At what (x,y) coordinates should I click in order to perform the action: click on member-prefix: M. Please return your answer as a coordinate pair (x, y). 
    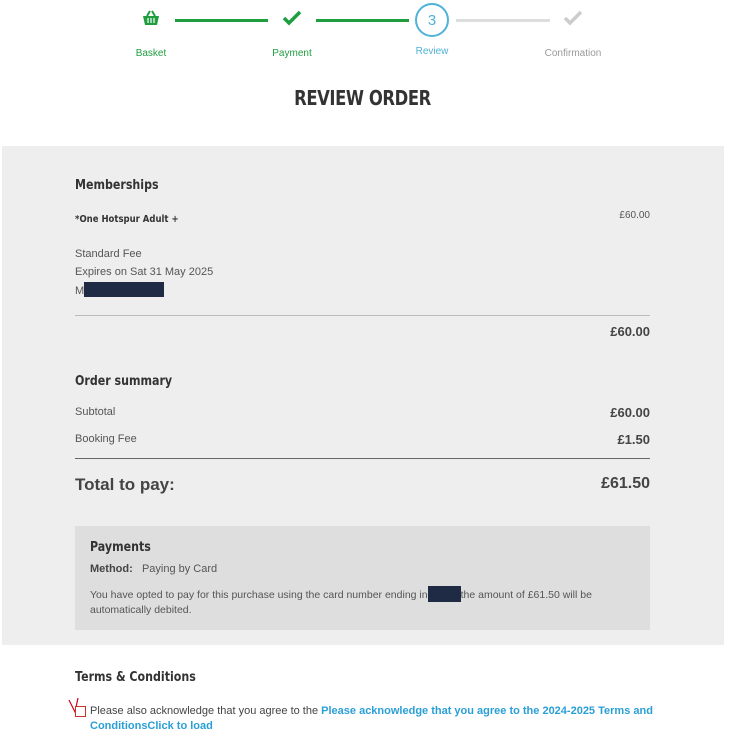
    Looking at the image, I should click on (80, 291).